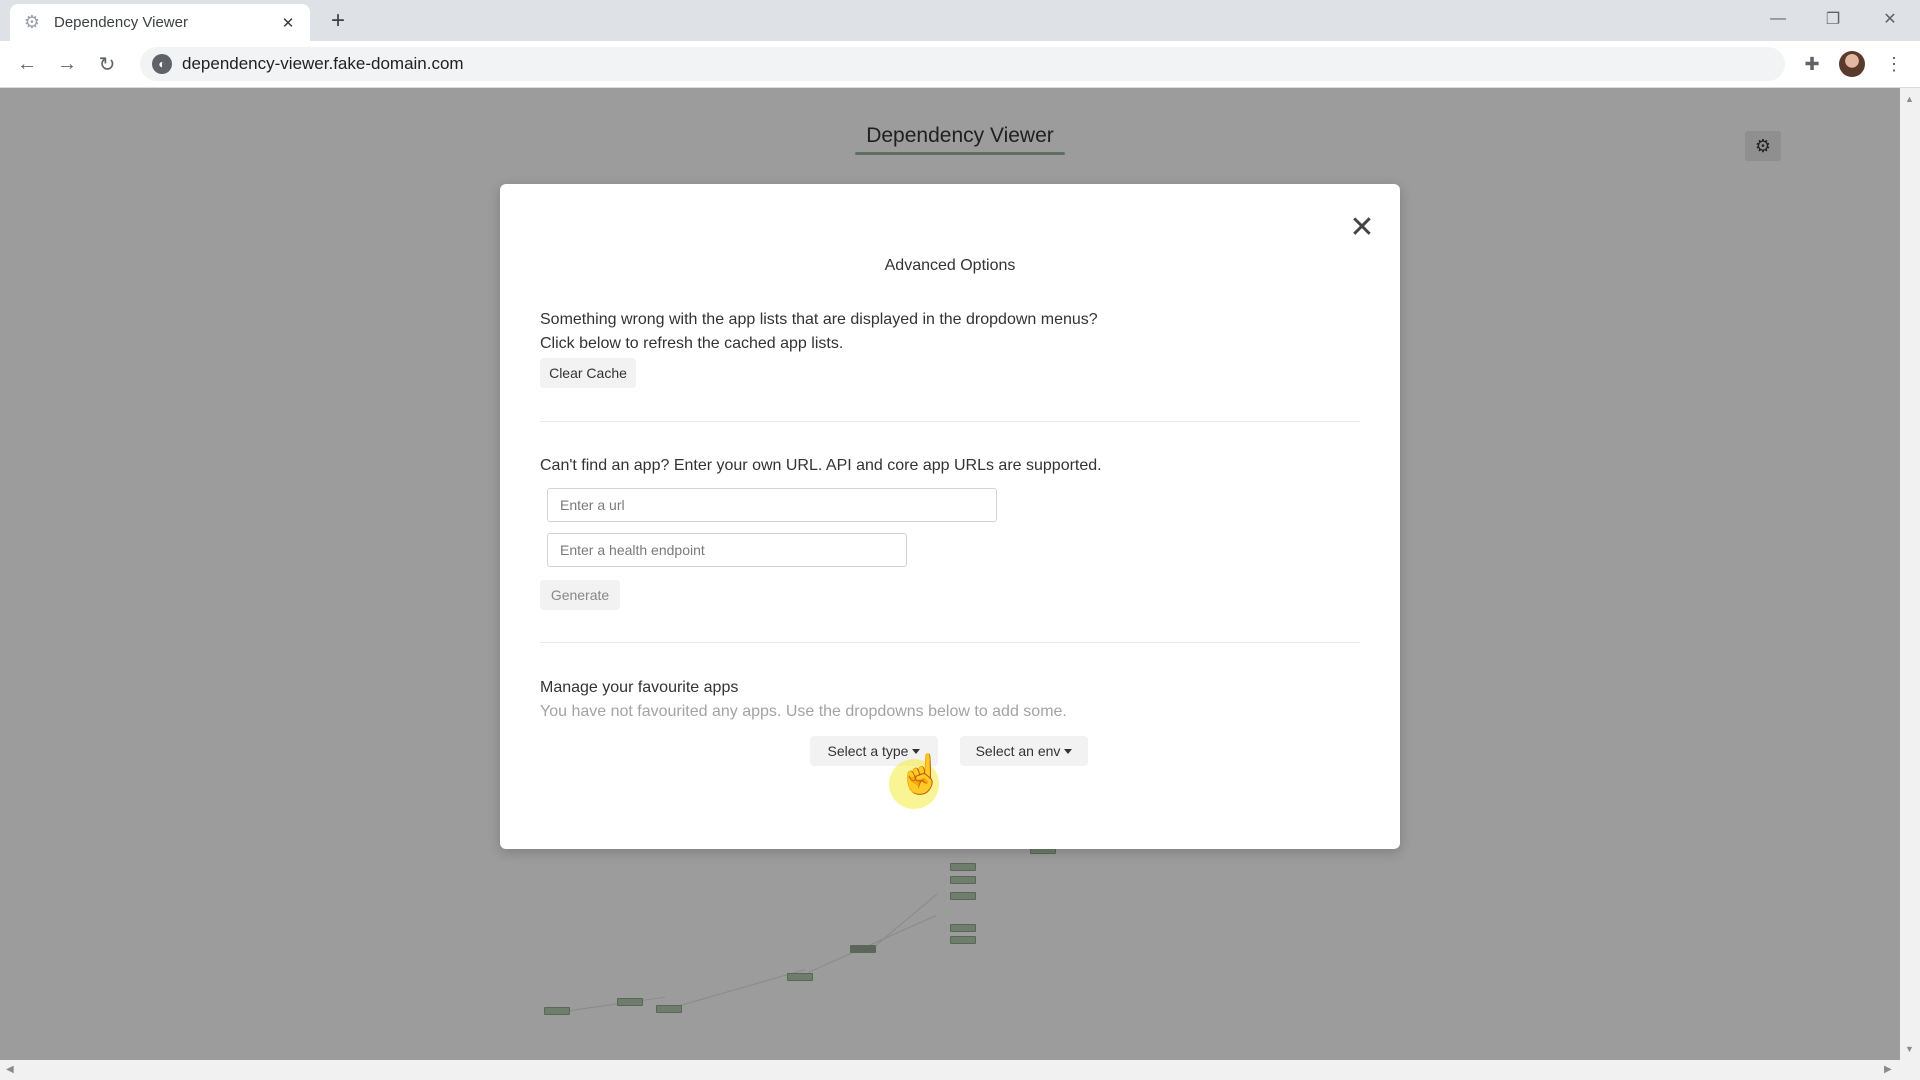  What do you see at coordinates (1890, 19) in the screenshot?
I see `close-window-icon: ✕` at bounding box center [1890, 19].